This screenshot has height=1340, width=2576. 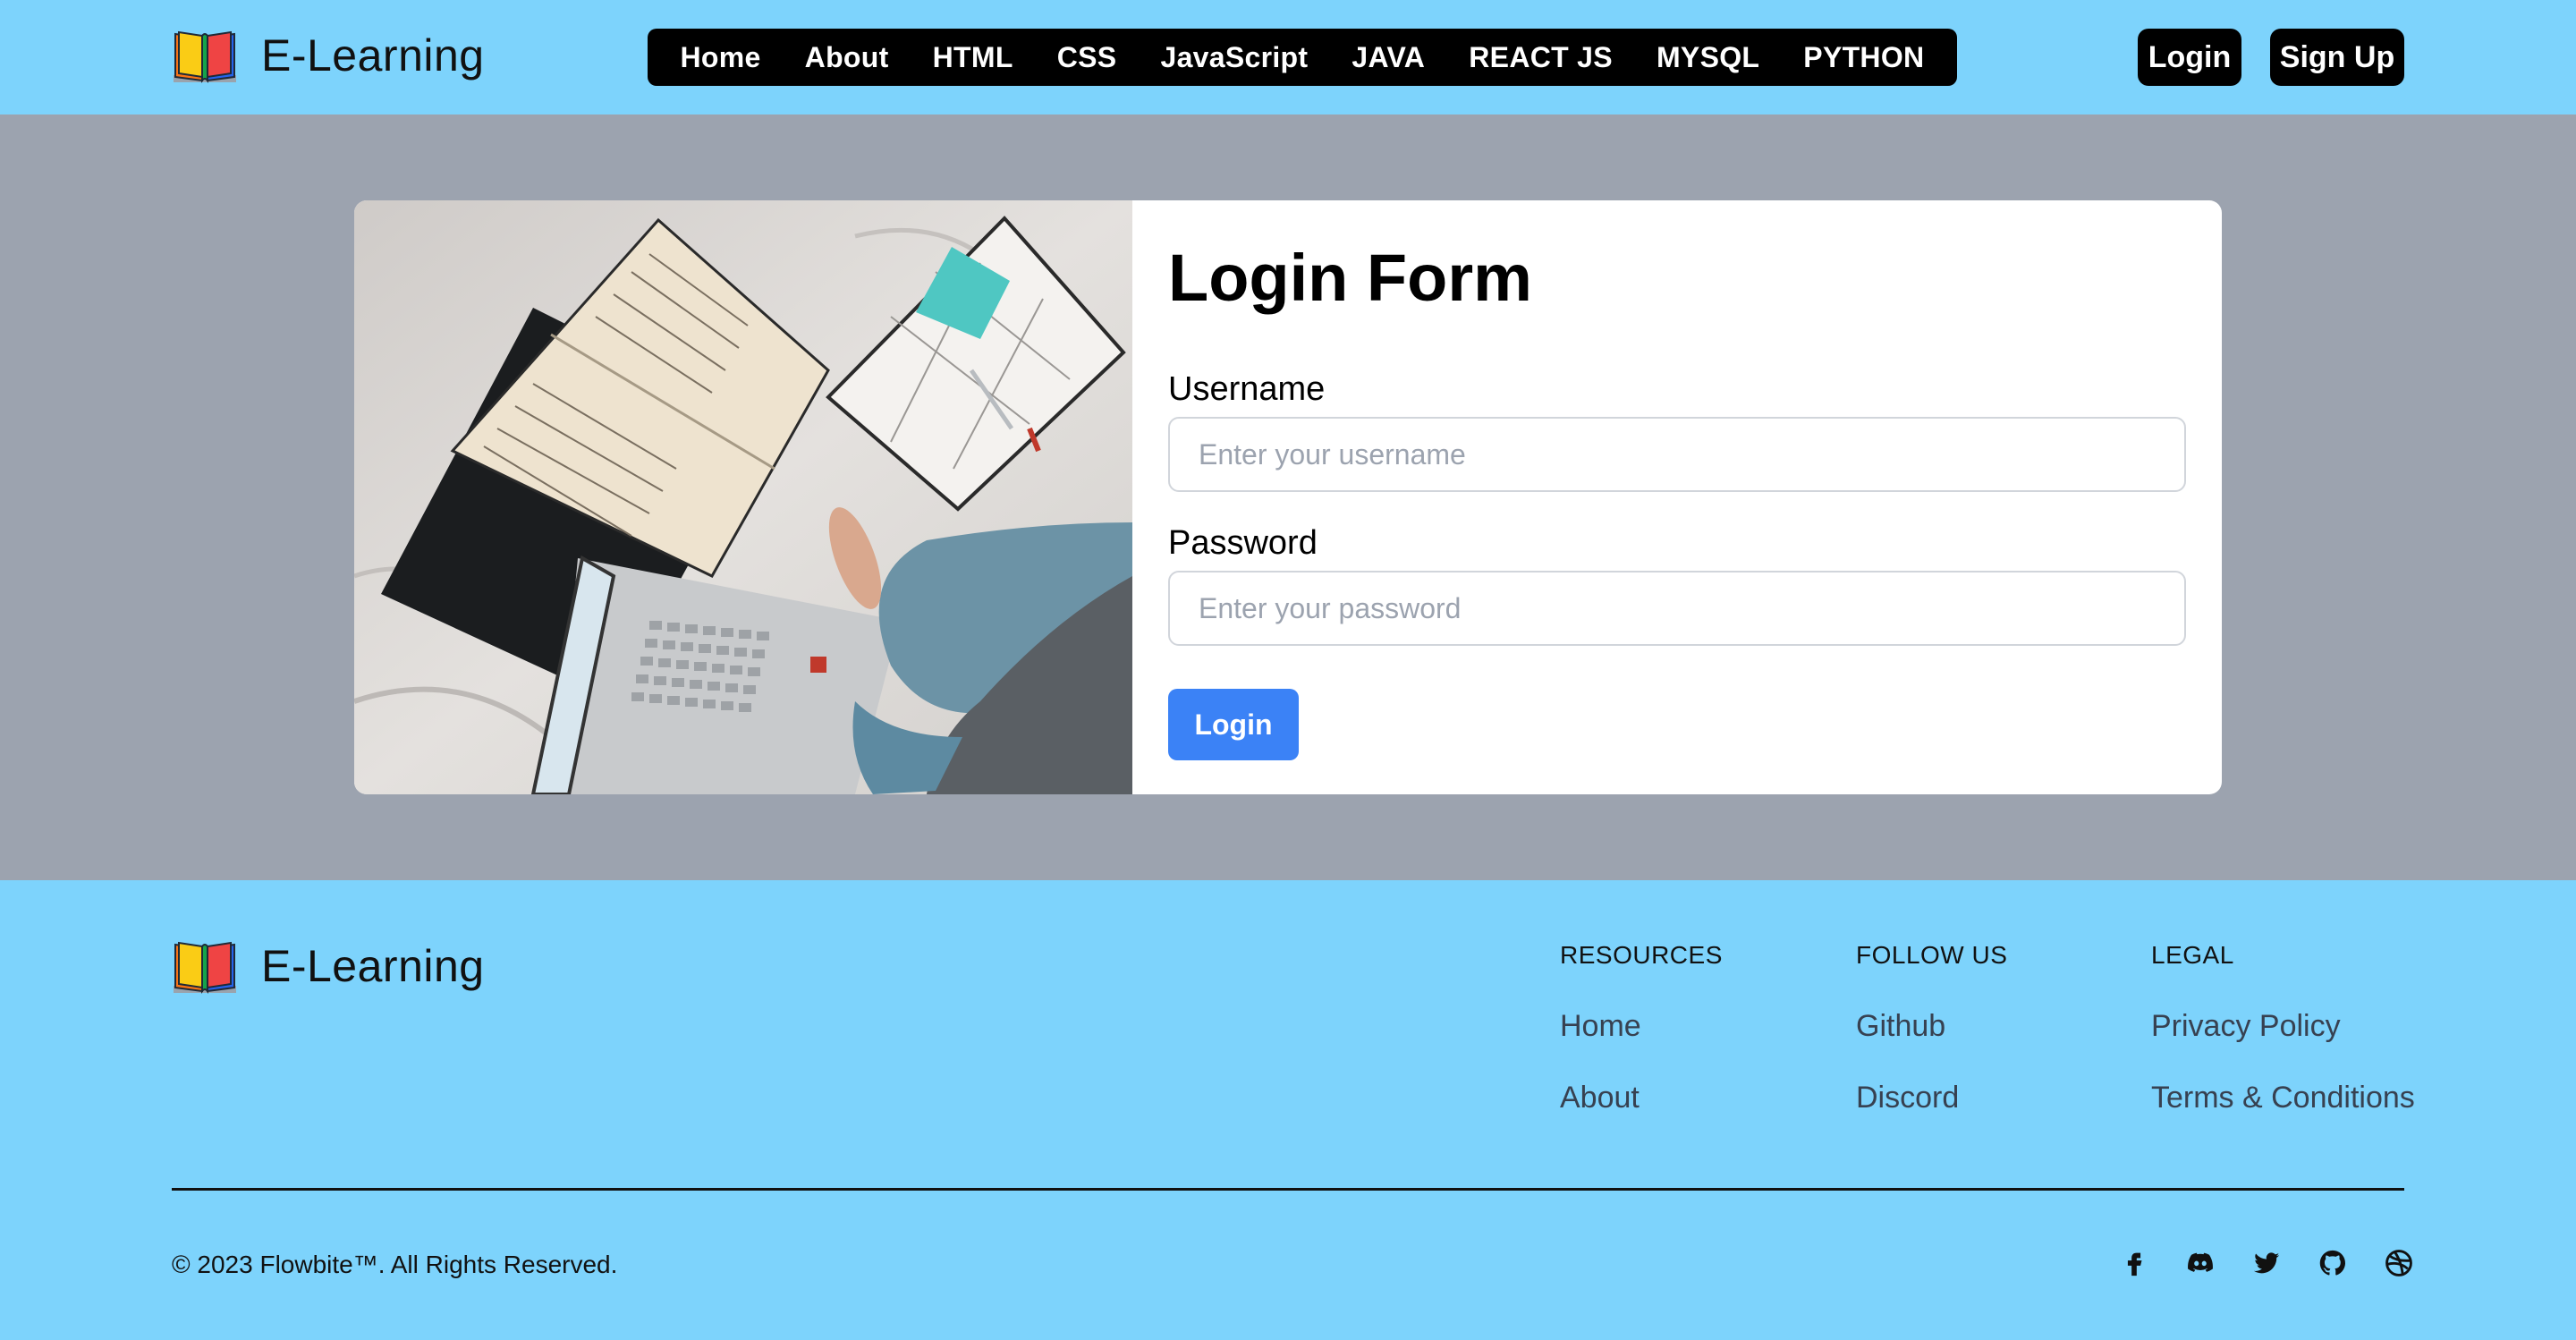 I want to click on copyright-text: © 2023 Flowbite™. All Rights Reserved., so click(x=395, y=1264).